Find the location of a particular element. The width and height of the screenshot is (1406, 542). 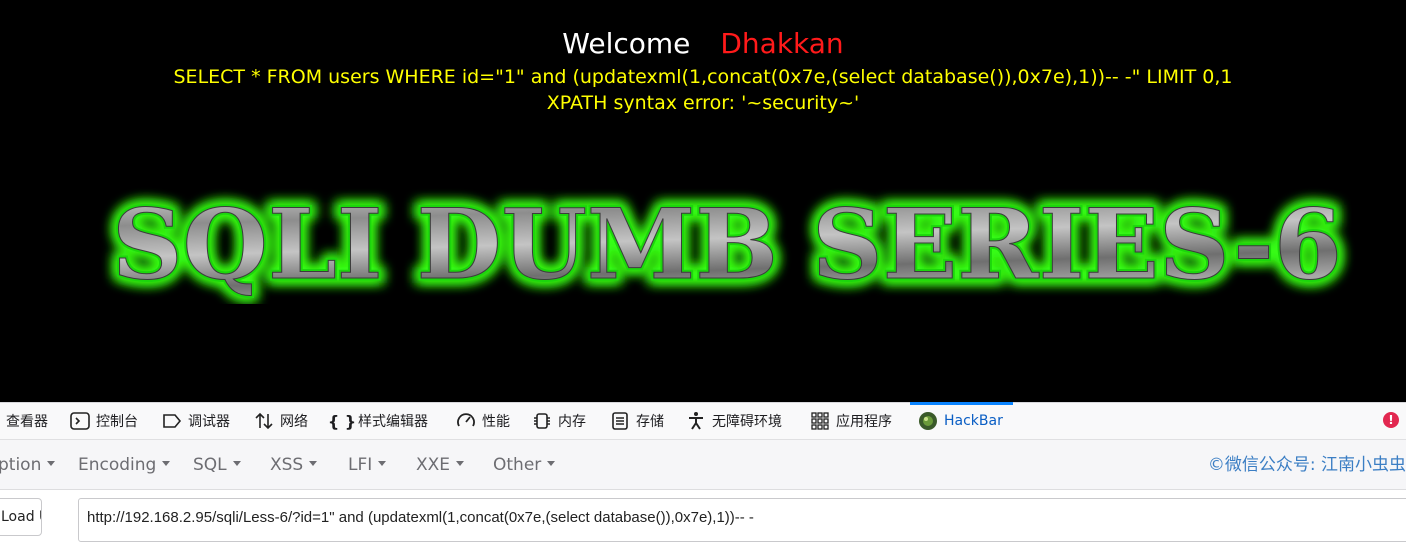

menu-lfi: LFI is located at coordinates (367, 465).